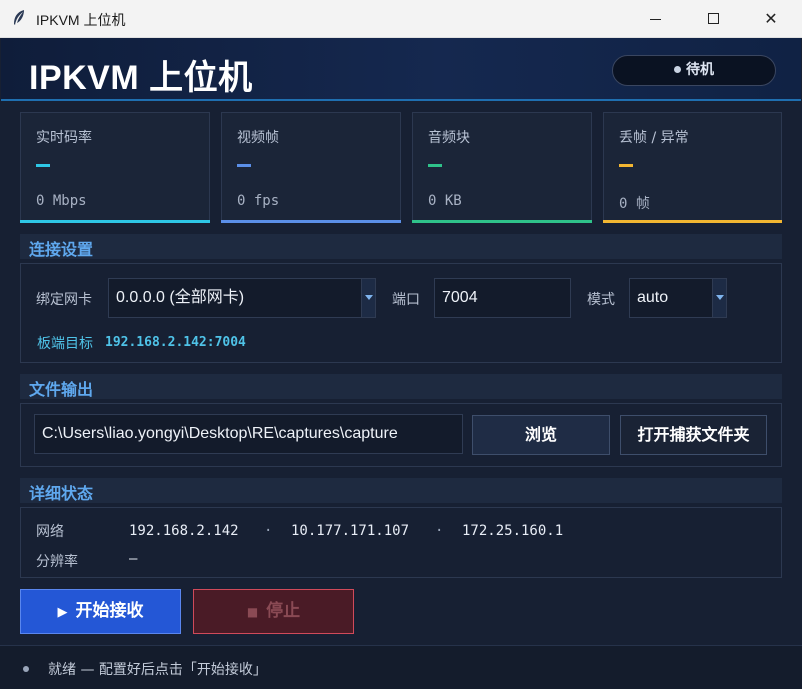 The width and height of the screenshot is (802, 689). Describe the element at coordinates (57, 562) in the screenshot. I see `resolution-label: 分辨率` at that location.